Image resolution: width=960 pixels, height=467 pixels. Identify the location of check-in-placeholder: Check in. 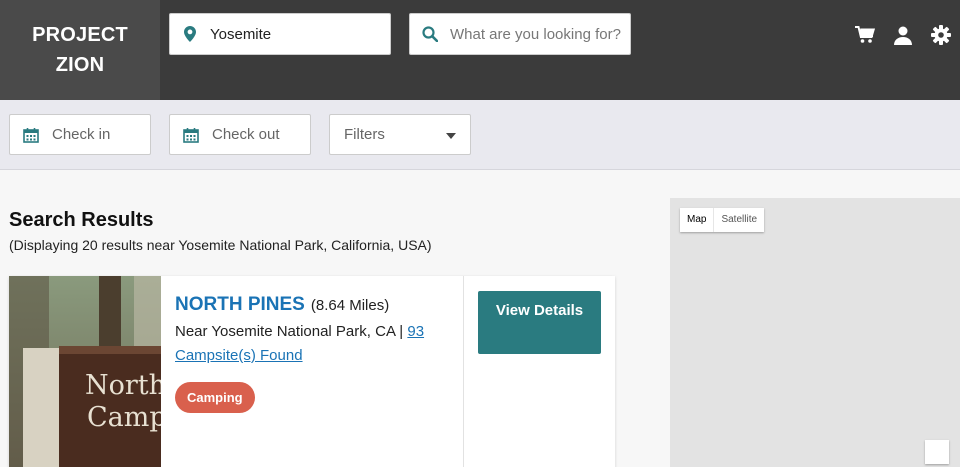
(81, 134).